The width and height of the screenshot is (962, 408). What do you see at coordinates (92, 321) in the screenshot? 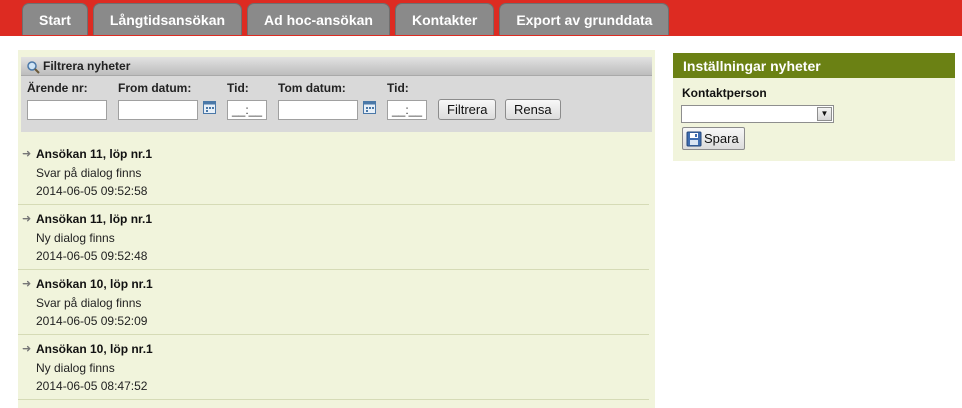
I see `news-date: 2014-06-05 09:52:09` at bounding box center [92, 321].